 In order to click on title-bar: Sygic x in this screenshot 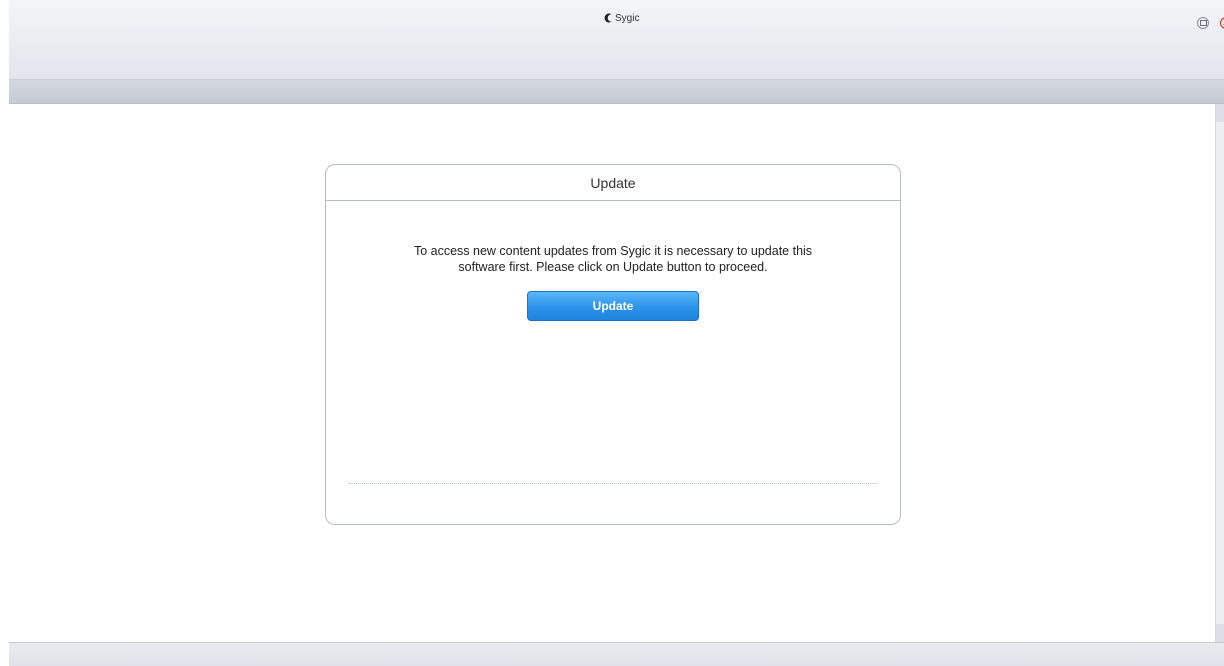, I will do `click(616, 40)`.